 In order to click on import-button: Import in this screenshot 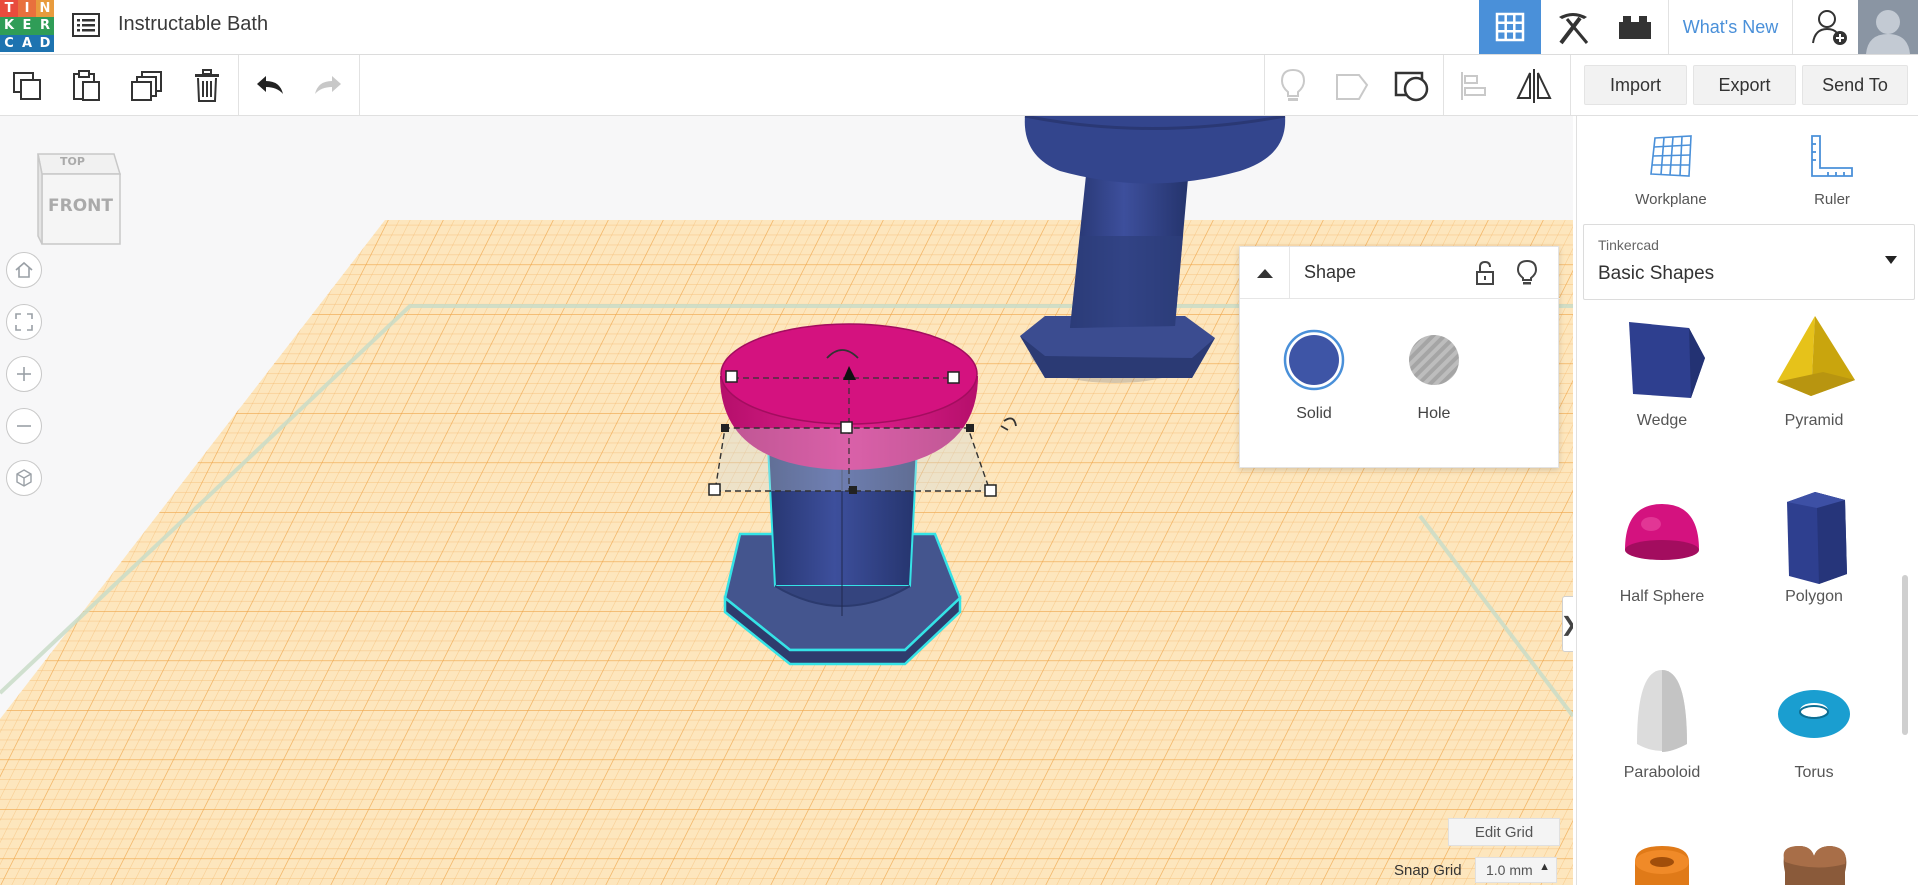, I will do `click(1635, 85)`.